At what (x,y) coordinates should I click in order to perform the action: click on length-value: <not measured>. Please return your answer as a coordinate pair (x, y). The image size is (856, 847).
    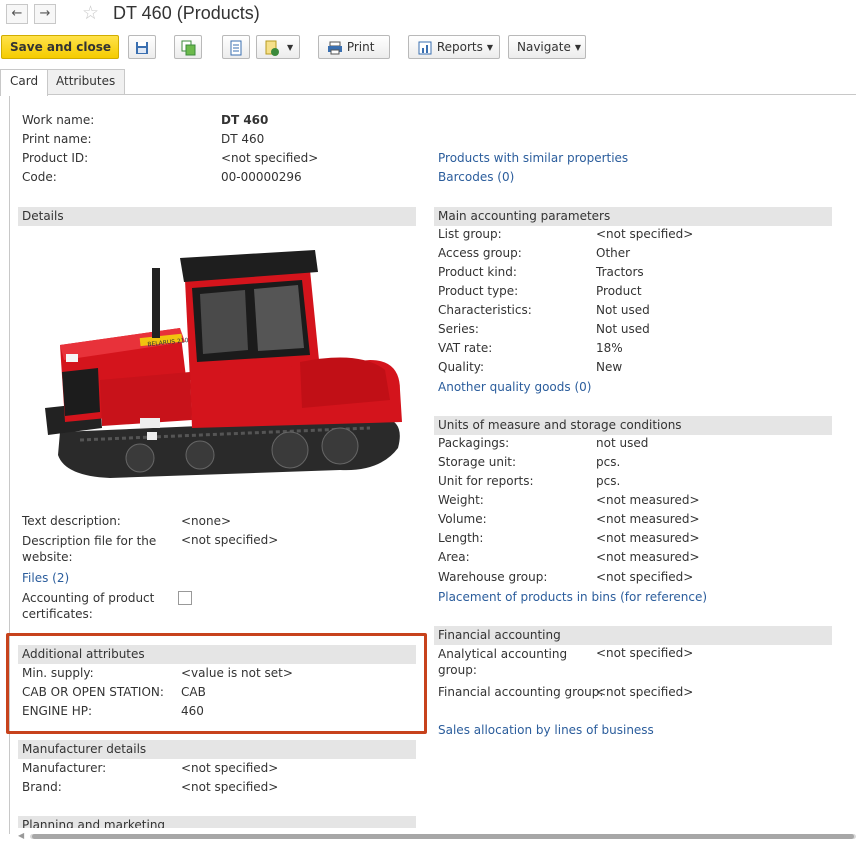
    Looking at the image, I should click on (648, 538).